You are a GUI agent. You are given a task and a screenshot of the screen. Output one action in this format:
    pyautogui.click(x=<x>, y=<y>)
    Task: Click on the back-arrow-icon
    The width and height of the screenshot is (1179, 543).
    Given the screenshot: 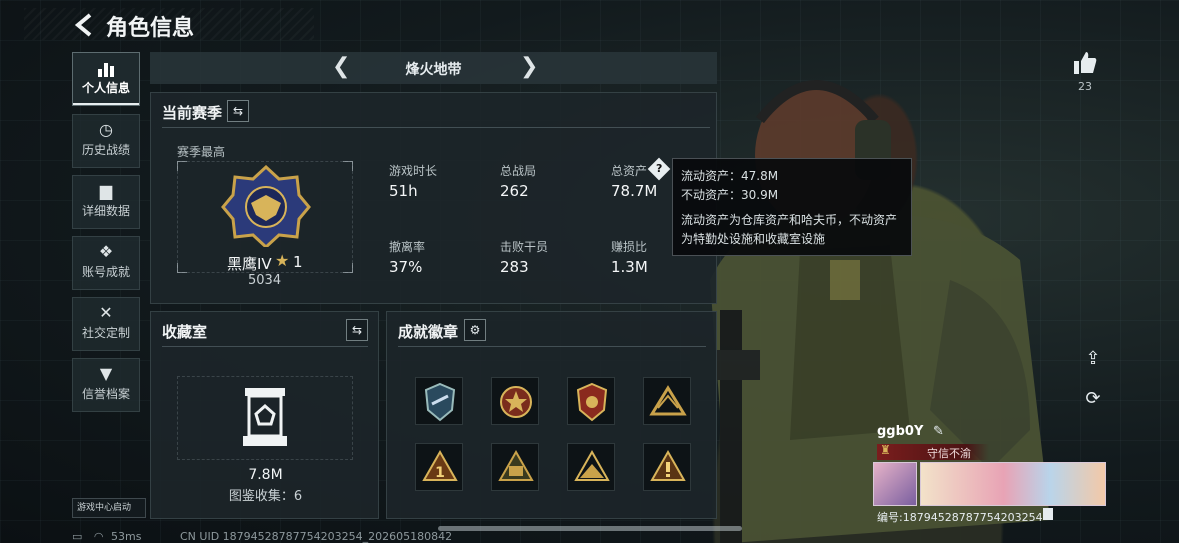 What is the action you would take?
    pyautogui.click(x=85, y=25)
    